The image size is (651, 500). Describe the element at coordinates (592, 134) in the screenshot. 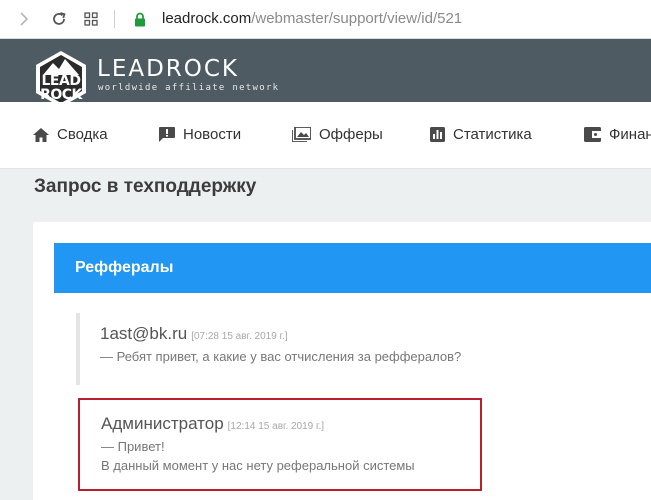

I see `finance-icon` at that location.